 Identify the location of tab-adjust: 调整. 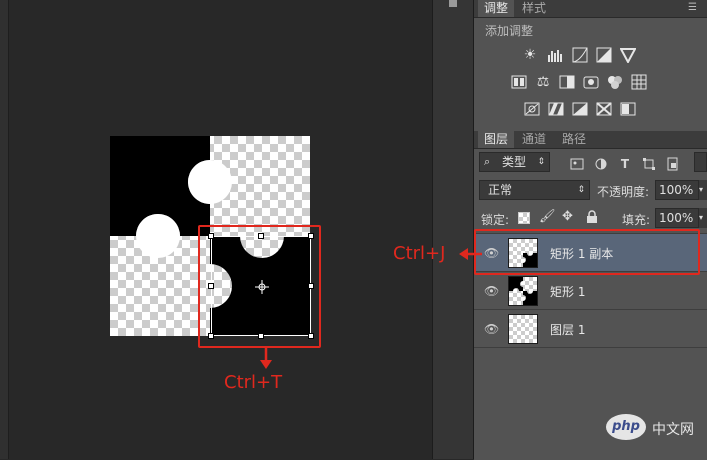
(496, 8).